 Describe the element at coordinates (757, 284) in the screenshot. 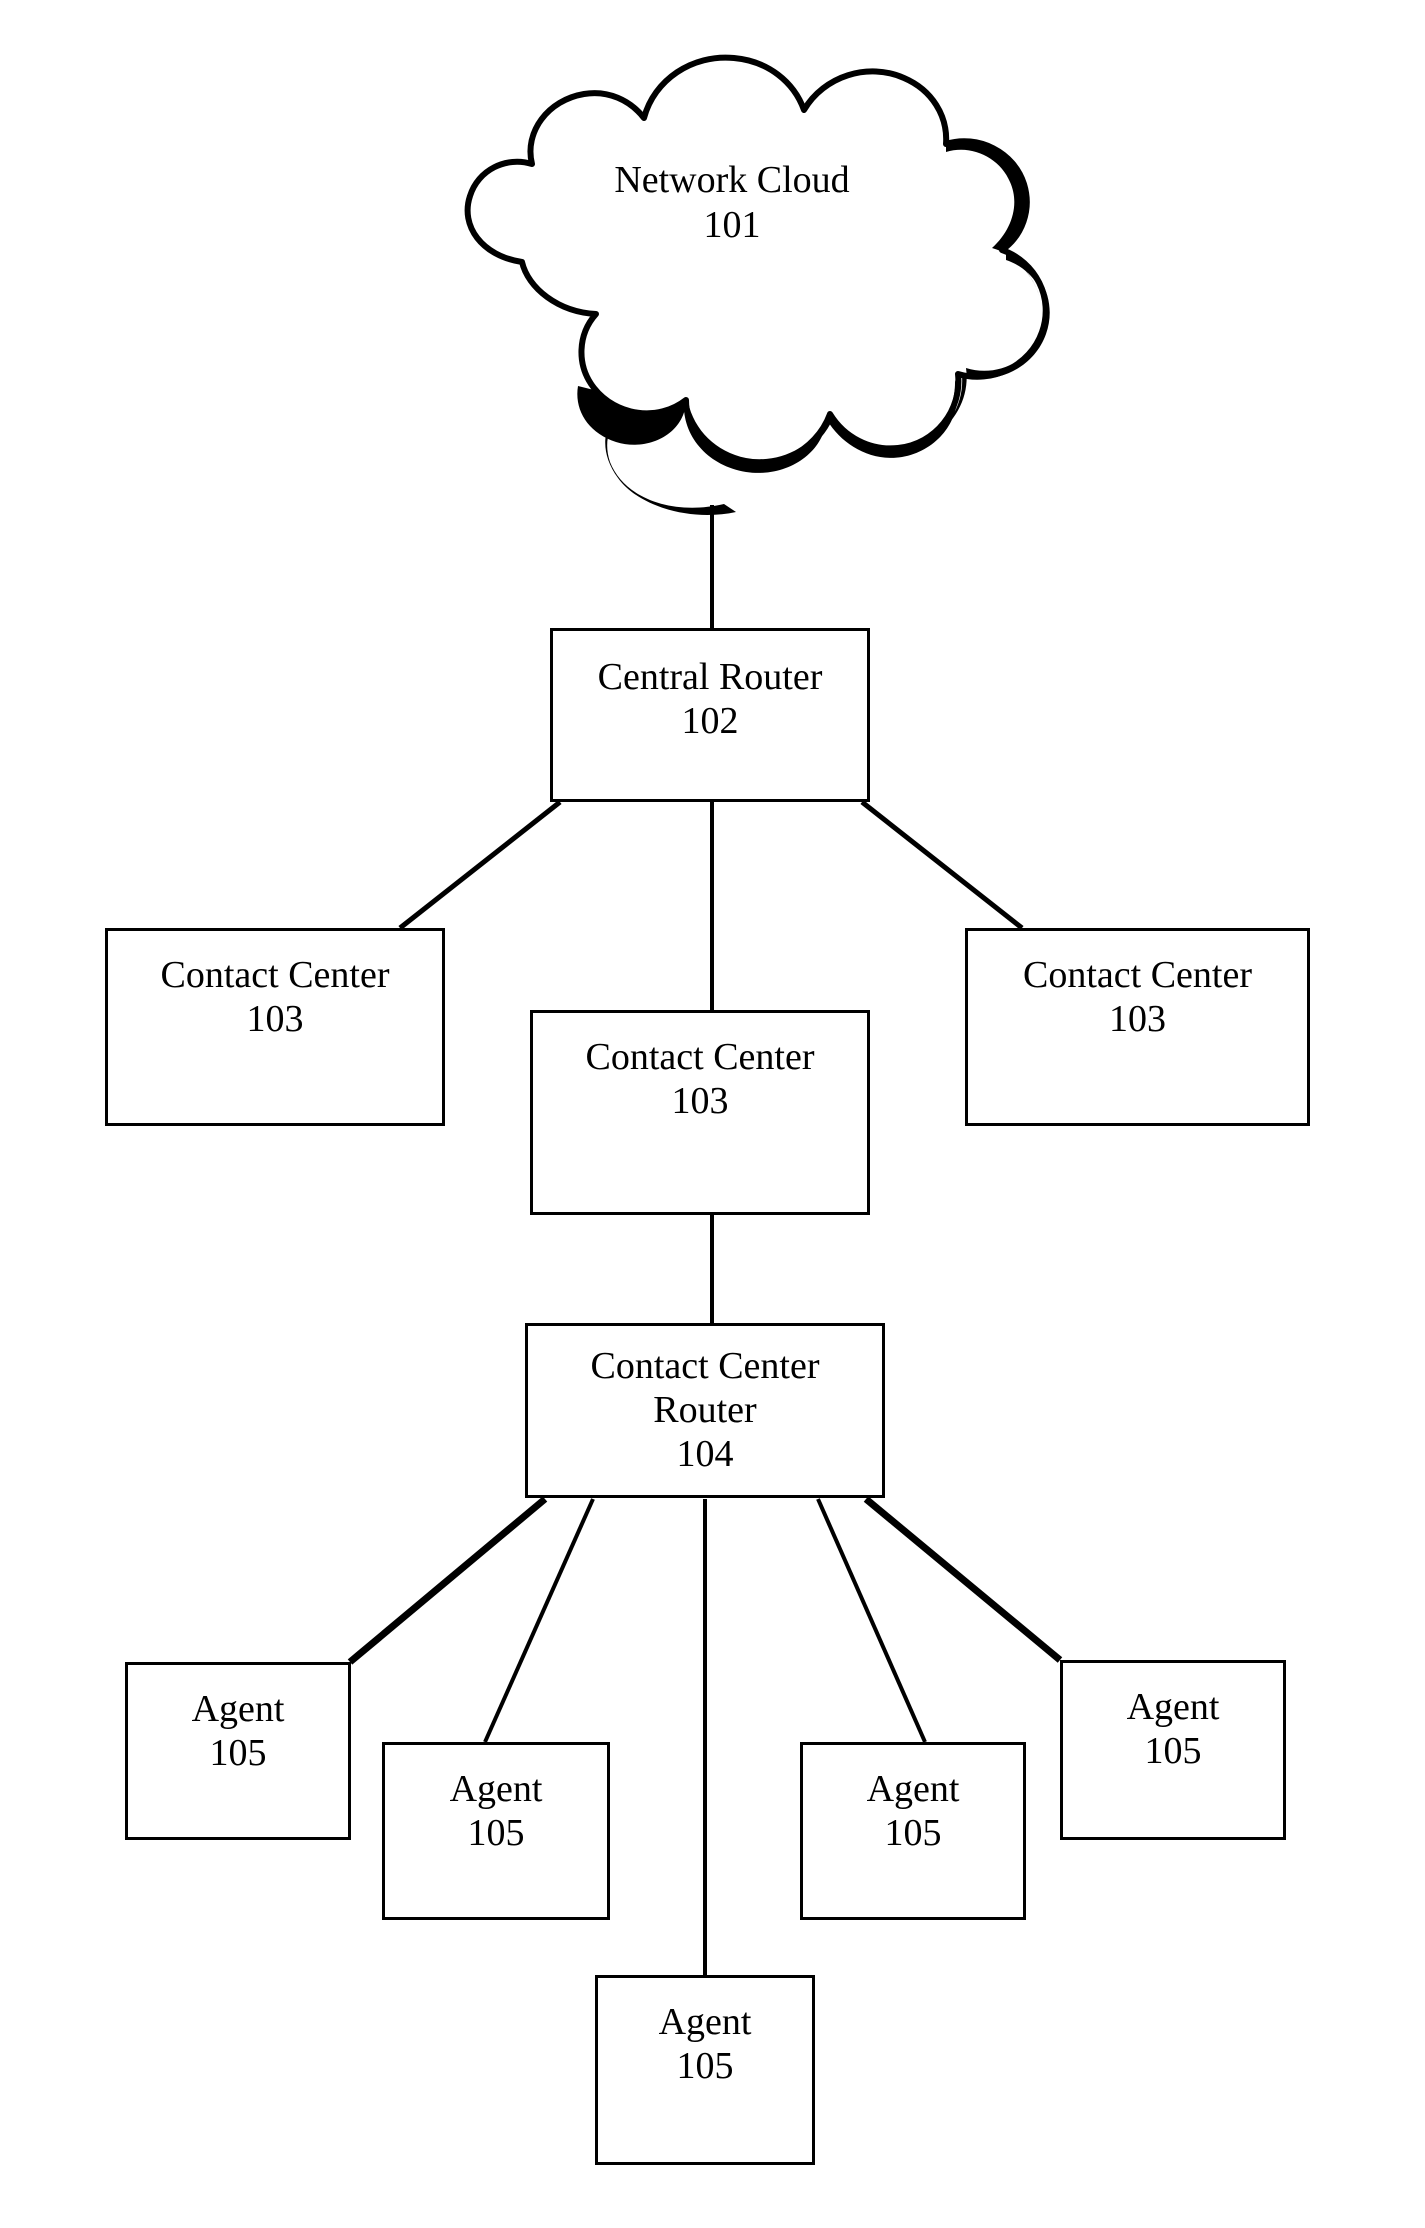

I see `cloud-icon` at that location.